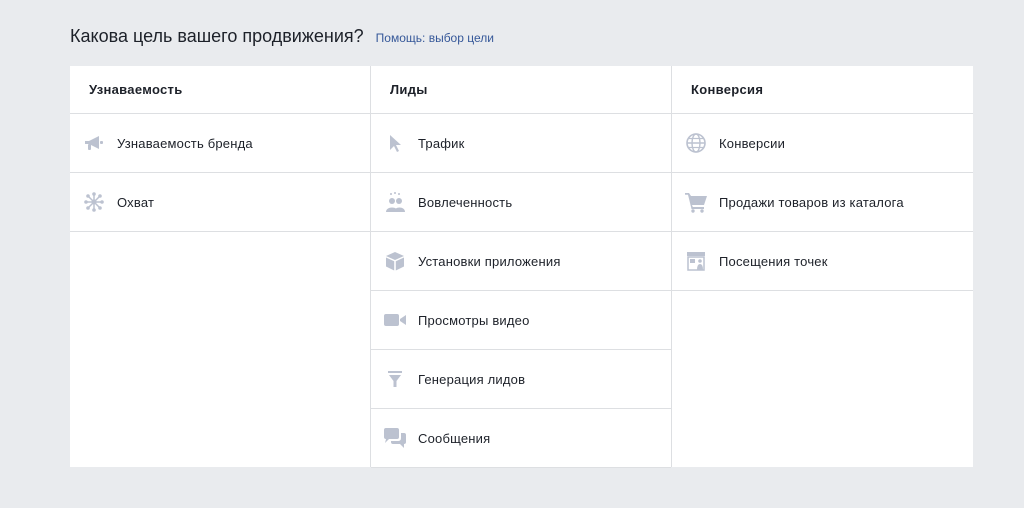 The image size is (1024, 508). I want to click on cursor-icon, so click(395, 143).